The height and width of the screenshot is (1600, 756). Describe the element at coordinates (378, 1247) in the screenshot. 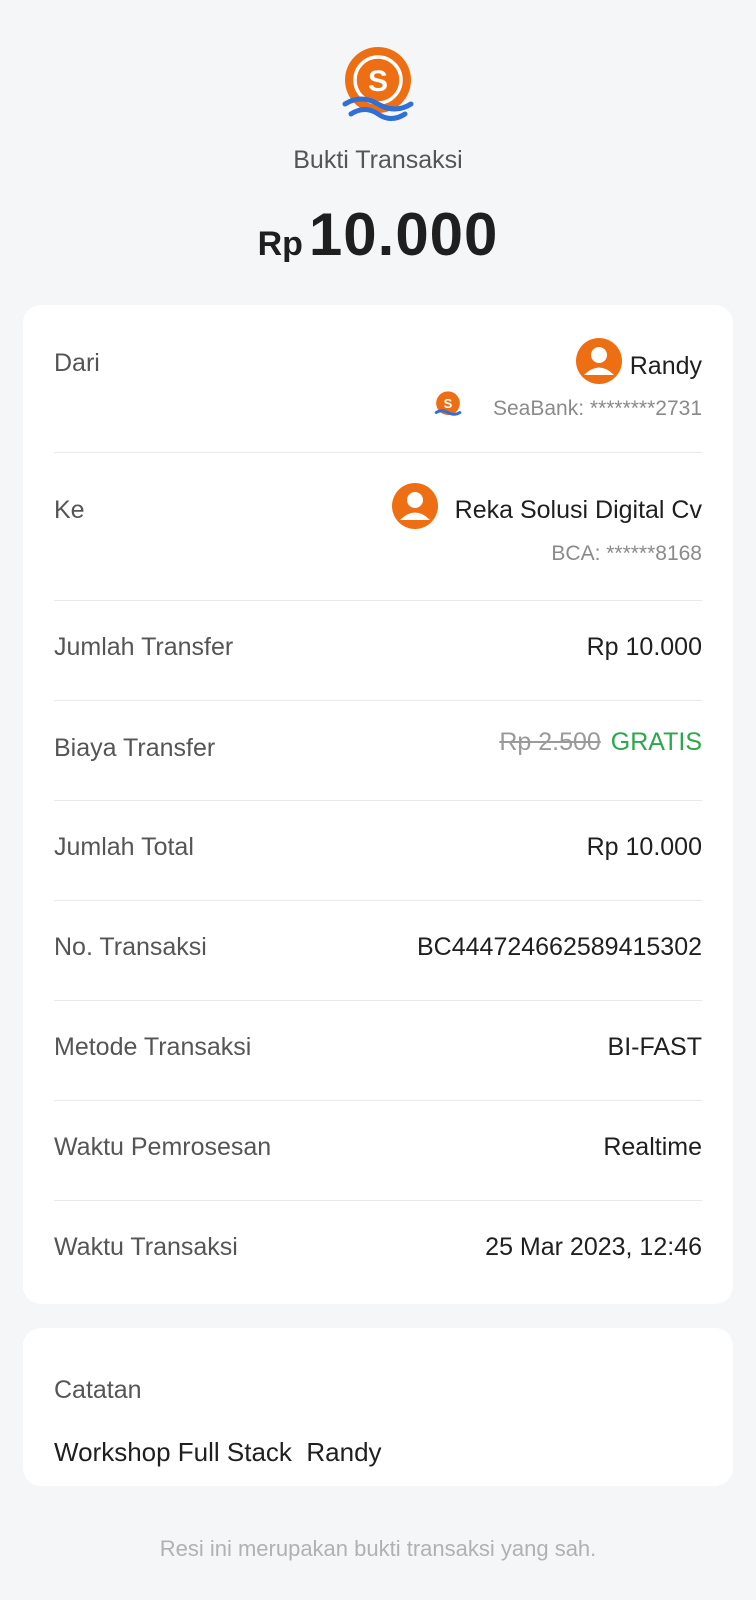

I see `transaction-time-row: Waktu Transaksi 25 Mar 2023, 12:46` at that location.